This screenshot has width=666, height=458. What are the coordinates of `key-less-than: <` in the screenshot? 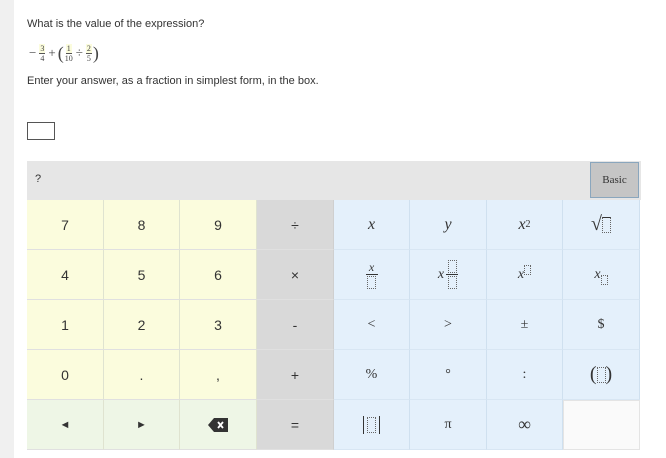 It's located at (372, 325).